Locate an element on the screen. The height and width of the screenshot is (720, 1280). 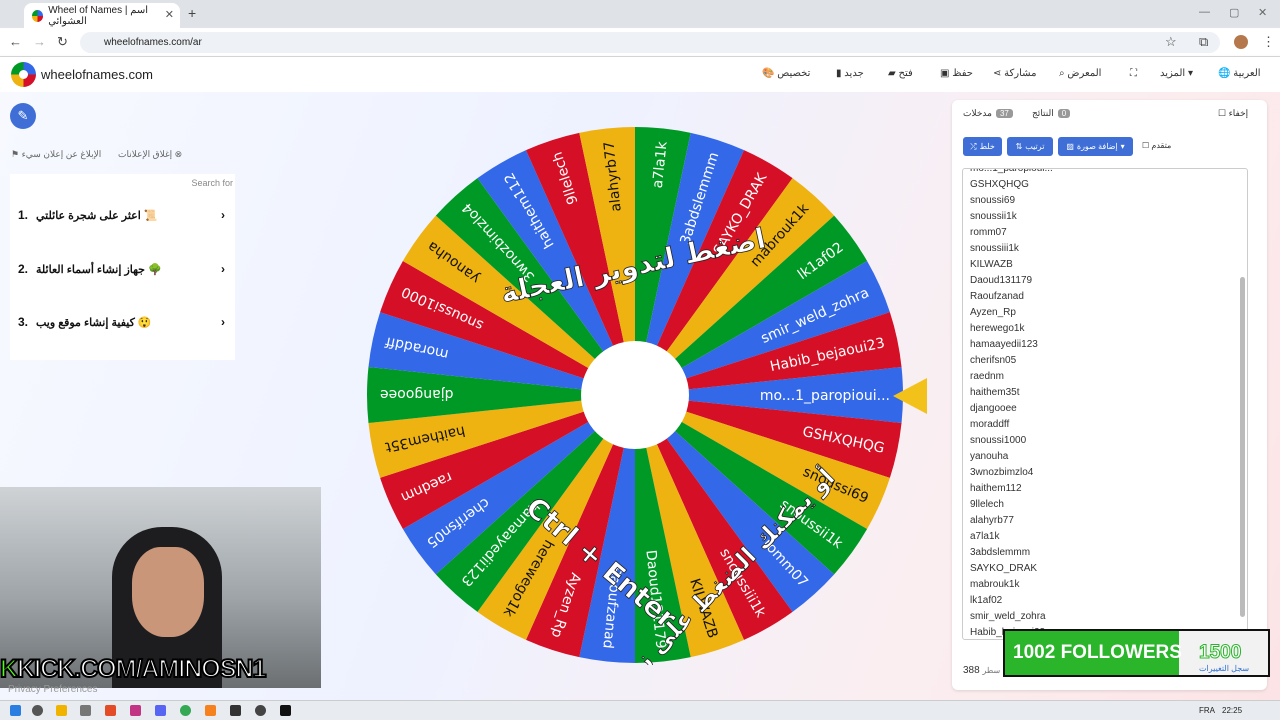
ad-item-num: 3. is located at coordinates (23, 322).